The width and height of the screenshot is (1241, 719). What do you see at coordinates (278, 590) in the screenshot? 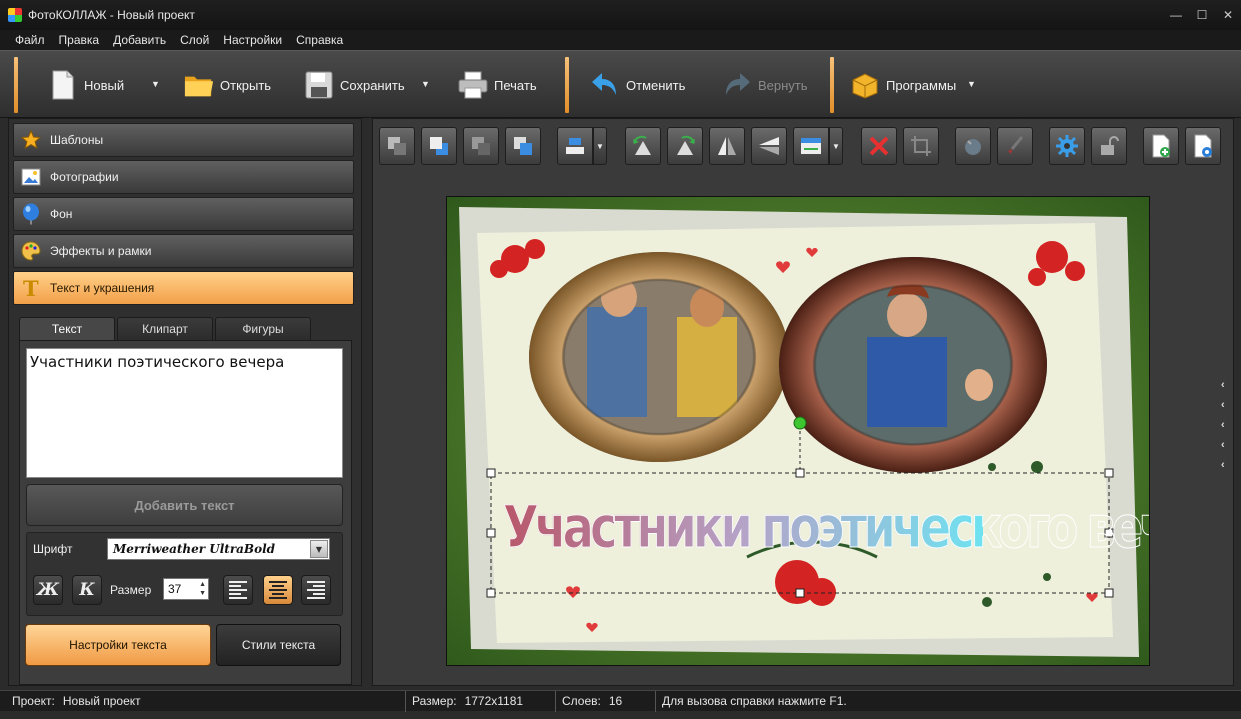
I see `align-center-button` at bounding box center [278, 590].